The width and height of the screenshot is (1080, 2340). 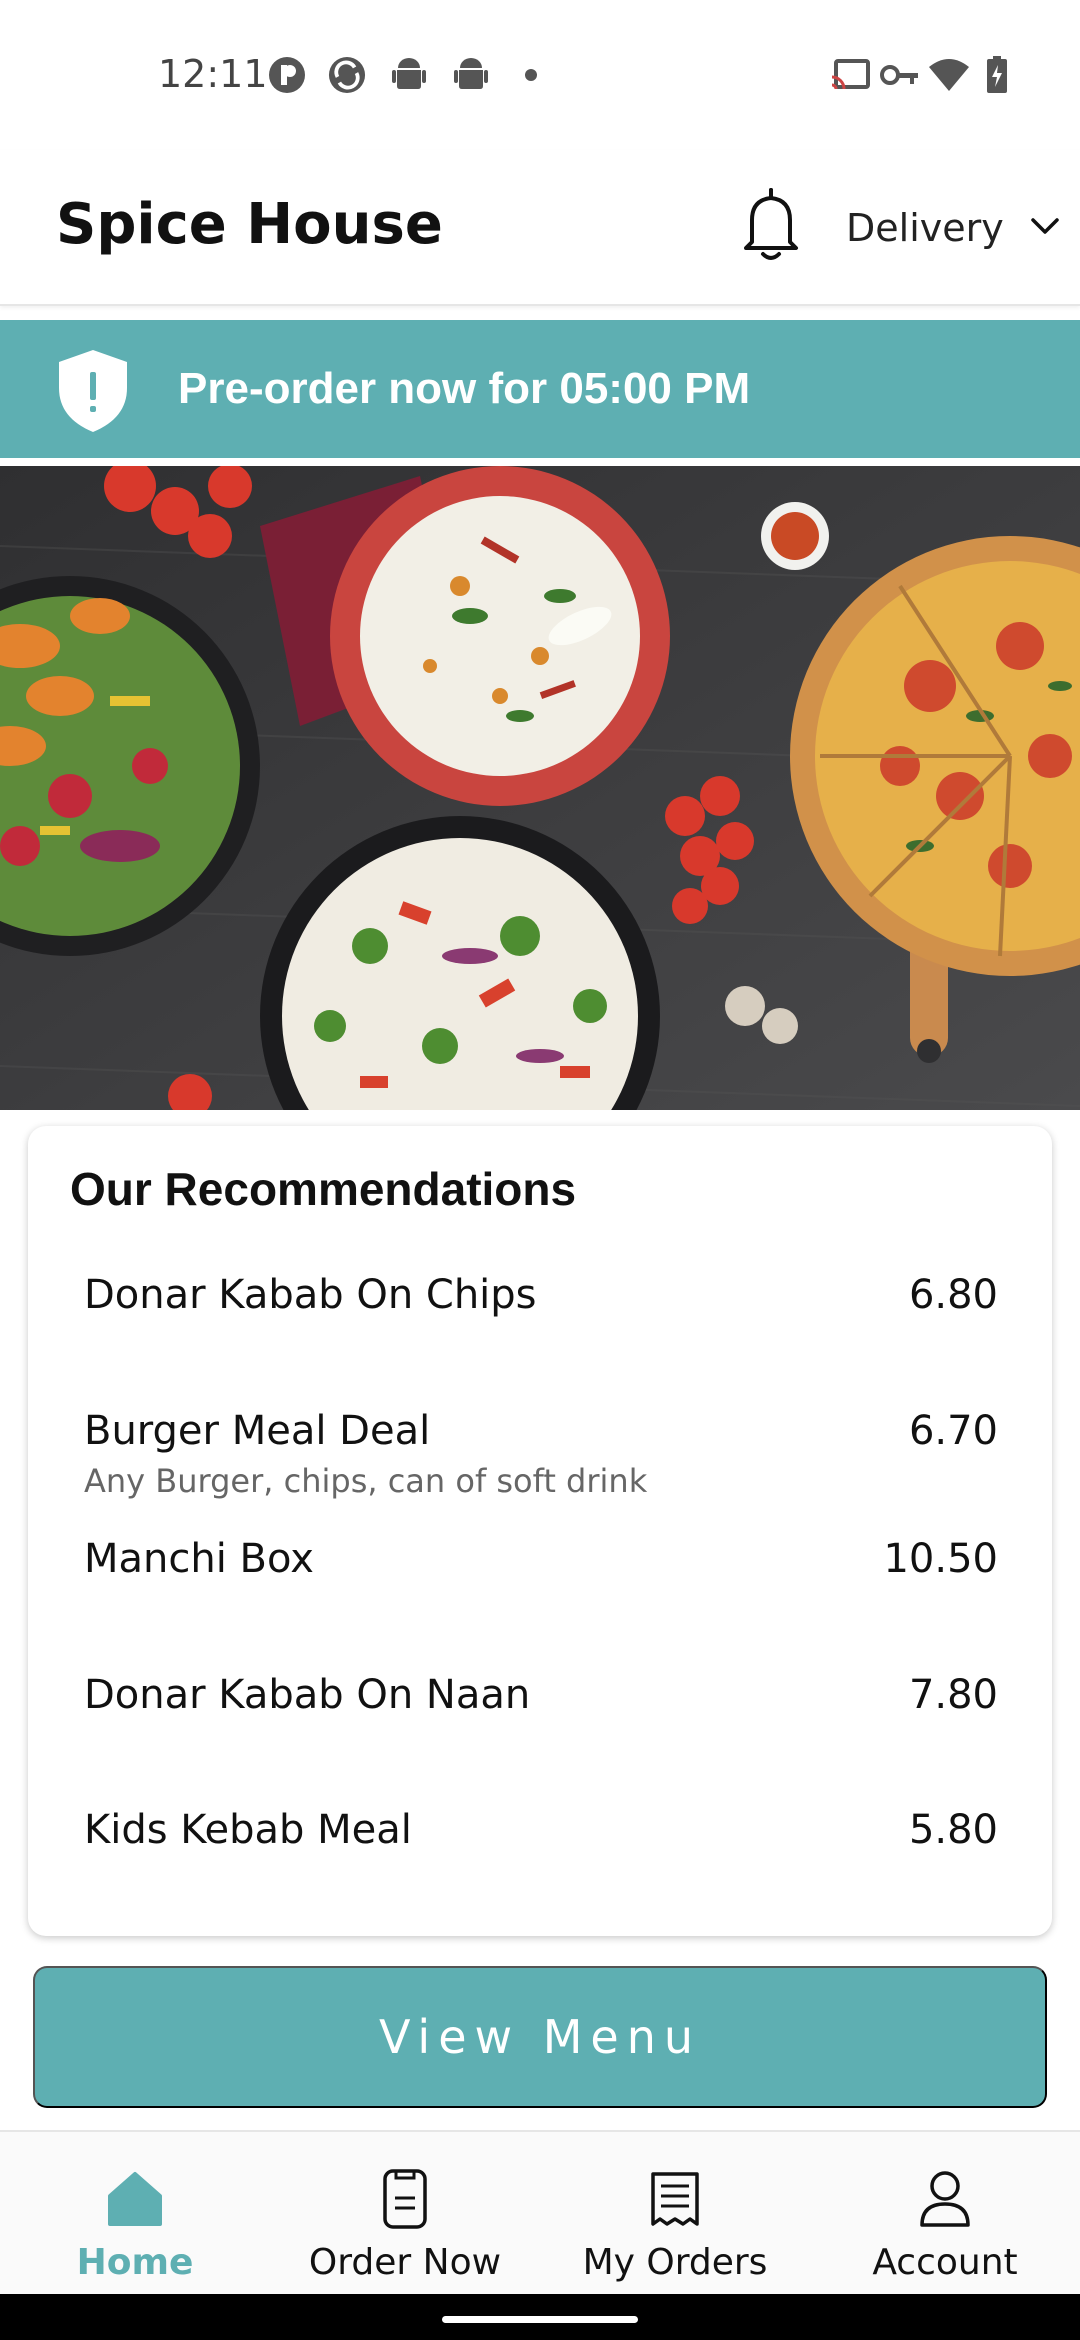 I want to click on battery-charging-icon, so click(x=997, y=75).